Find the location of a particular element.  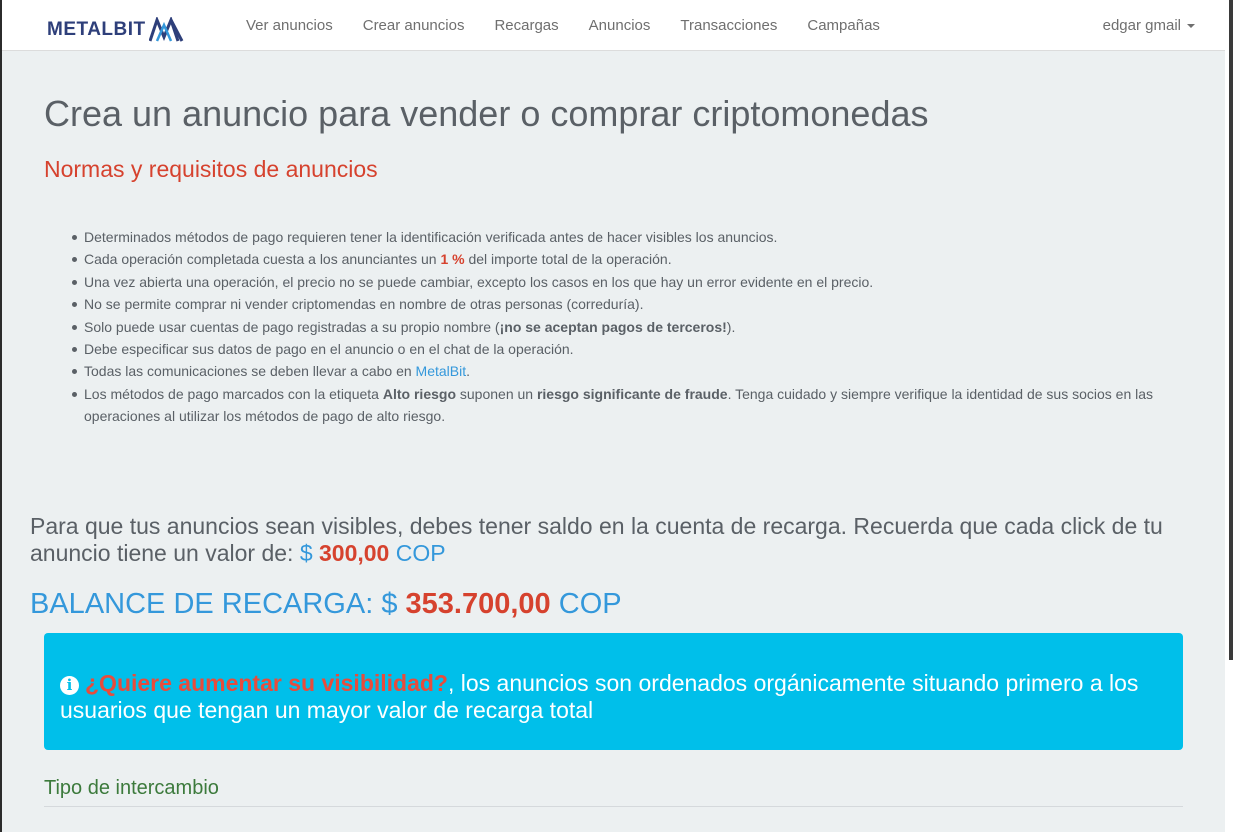

balance-currency: COP is located at coordinates (590, 604).